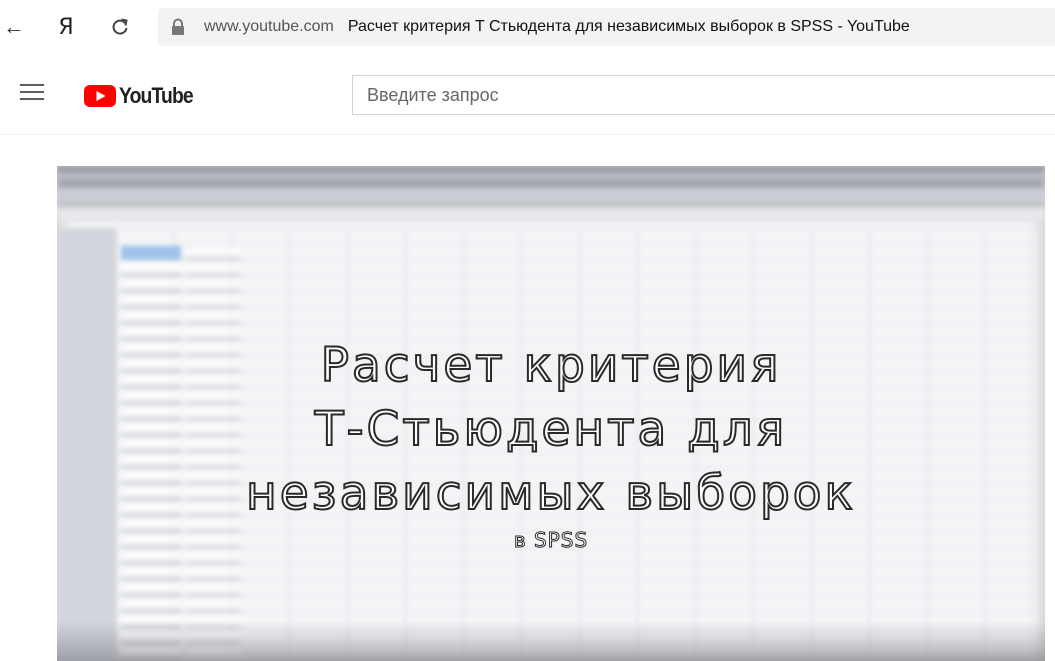 The image size is (1055, 661). Describe the element at coordinates (14, 27) in the screenshot. I see `back-arrow-icon: ←` at that location.